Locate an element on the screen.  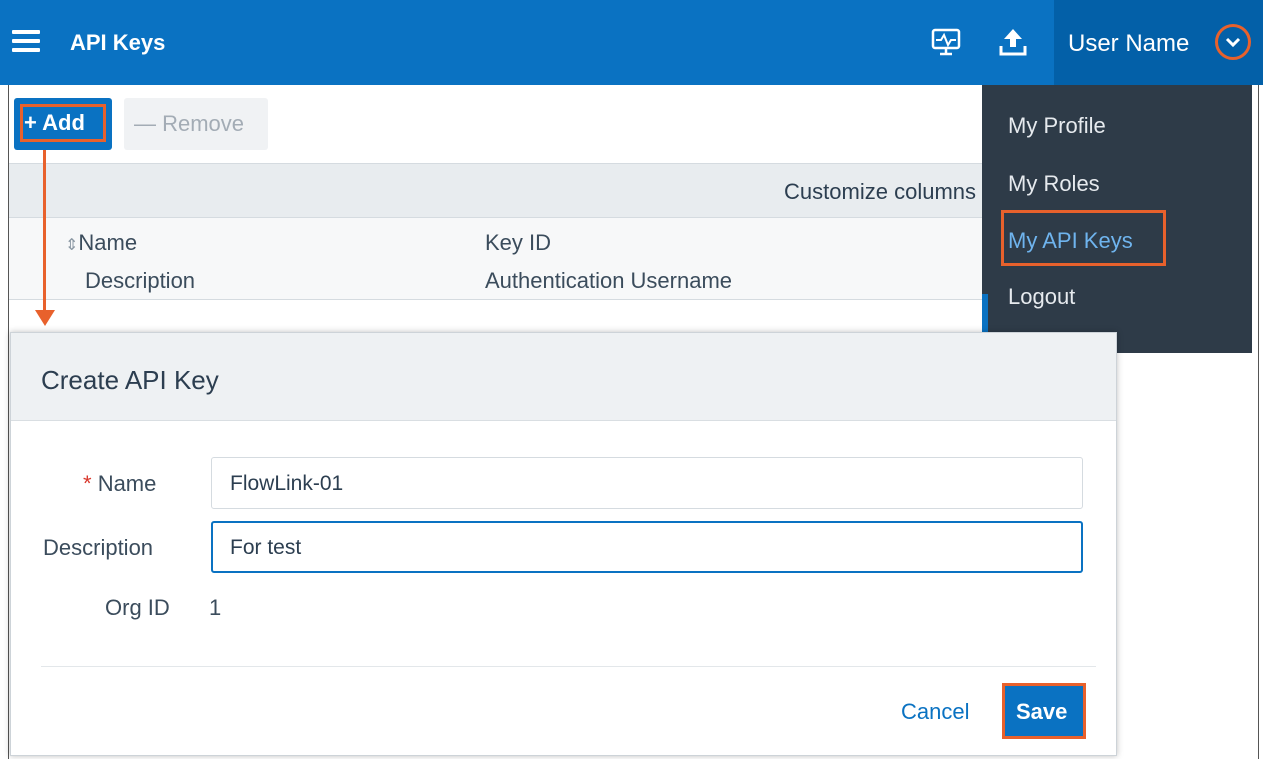
menu-item-logout: Logout is located at coordinates (1041, 297).